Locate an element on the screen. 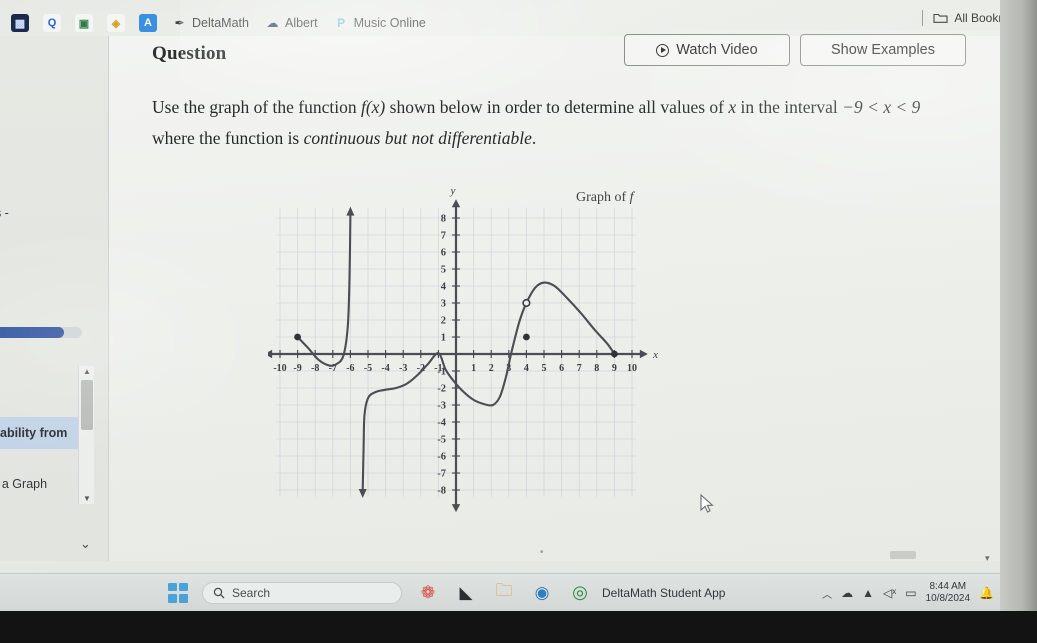 Image resolution: width=1037 pixels, height=643 pixels. bookmark-icon-a: A is located at coordinates (148, 23).